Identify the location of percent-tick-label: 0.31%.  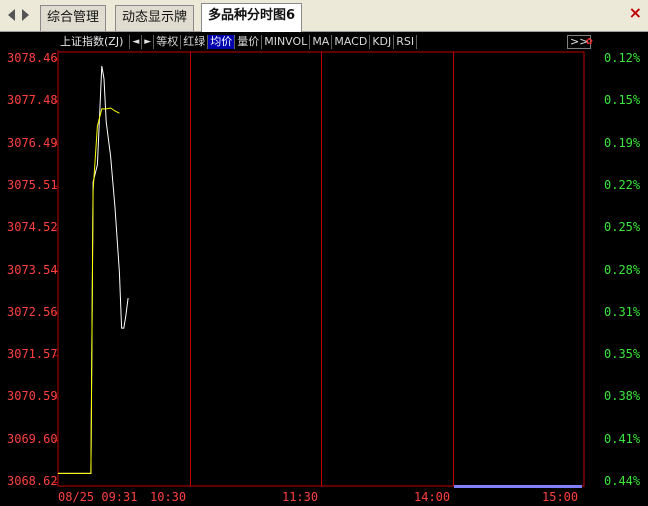
(622, 311).